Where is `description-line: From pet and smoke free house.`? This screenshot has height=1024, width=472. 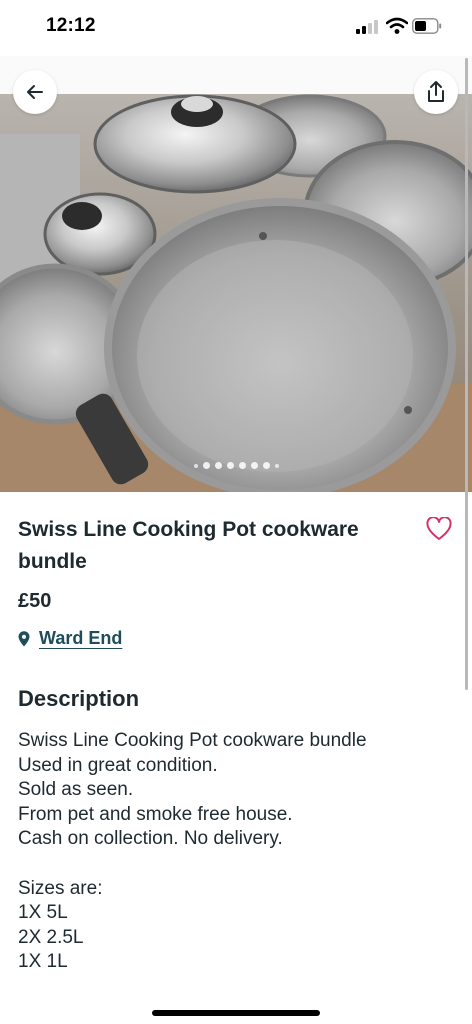
description-line: From pet and smoke free house. is located at coordinates (155, 814).